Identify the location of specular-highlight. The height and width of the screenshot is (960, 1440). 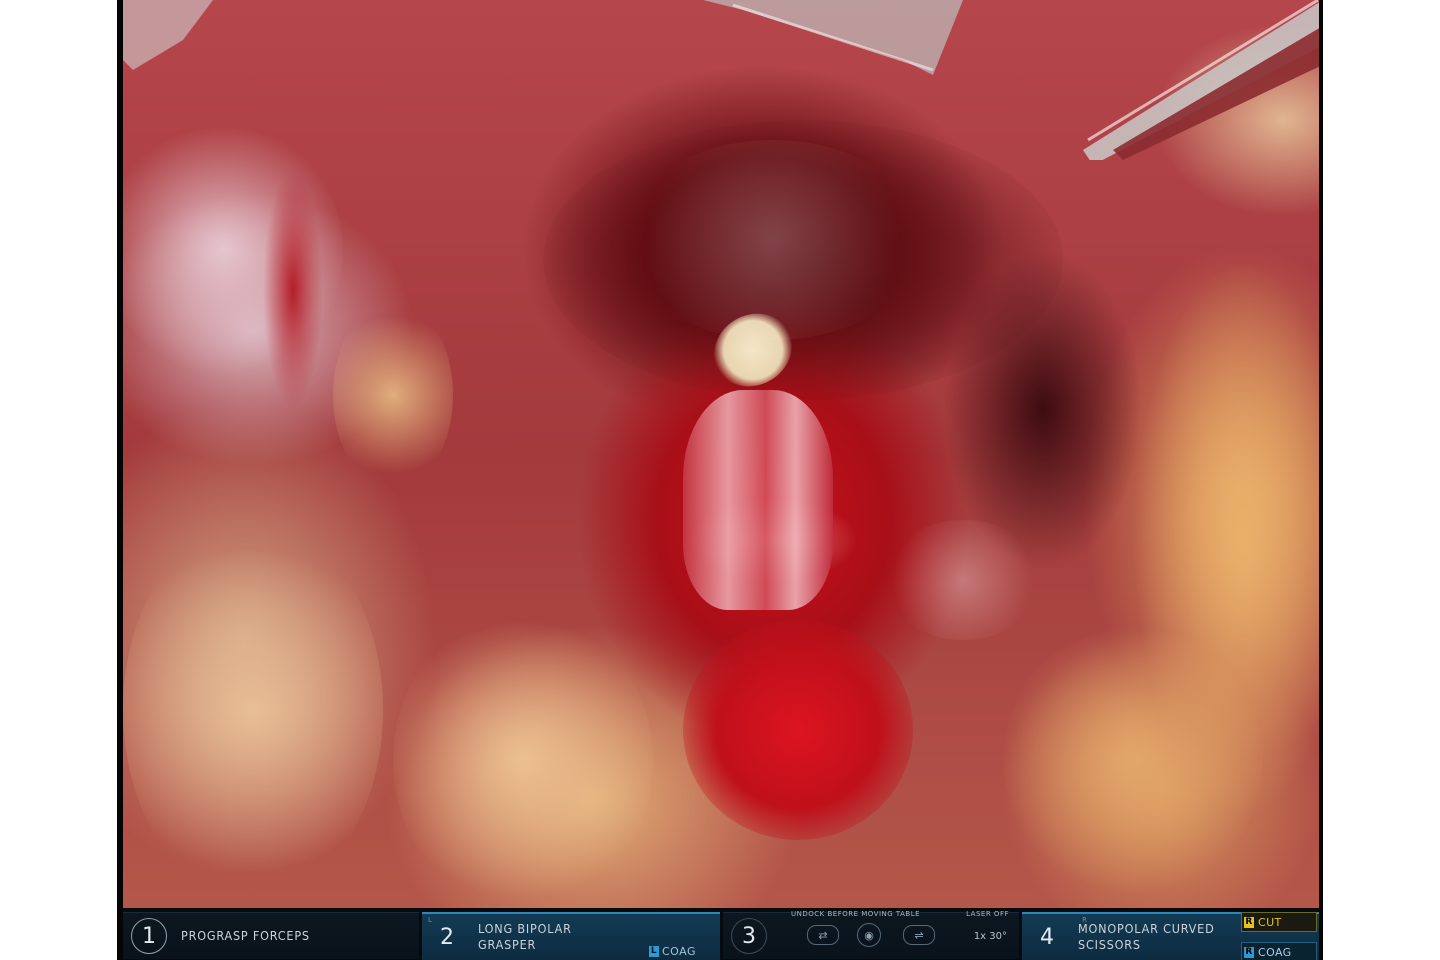
(773, 240).